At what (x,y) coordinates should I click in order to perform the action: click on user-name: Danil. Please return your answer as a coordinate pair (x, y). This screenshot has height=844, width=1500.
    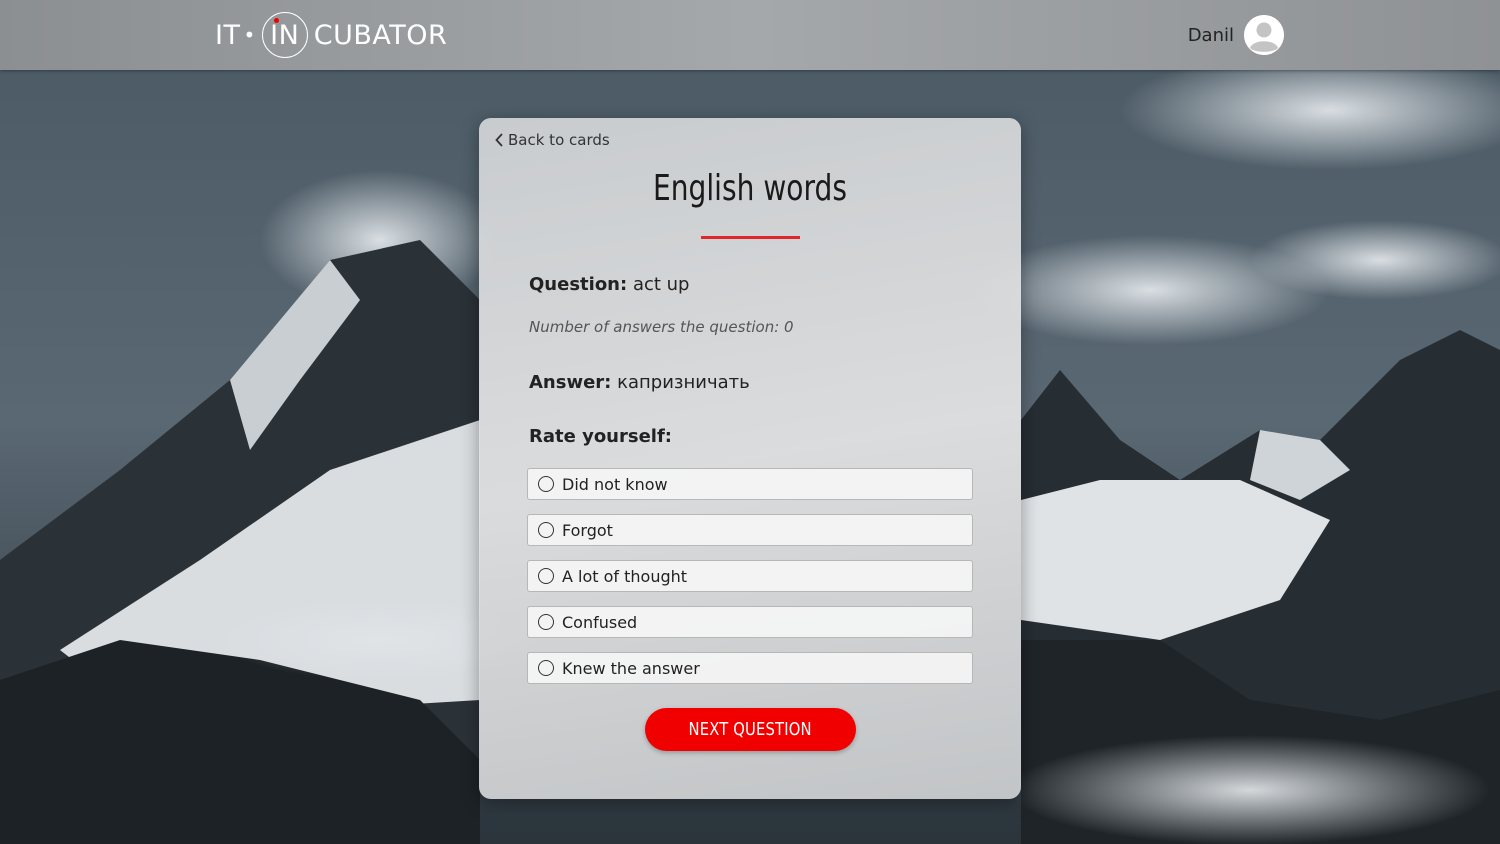
    Looking at the image, I should click on (1210, 35).